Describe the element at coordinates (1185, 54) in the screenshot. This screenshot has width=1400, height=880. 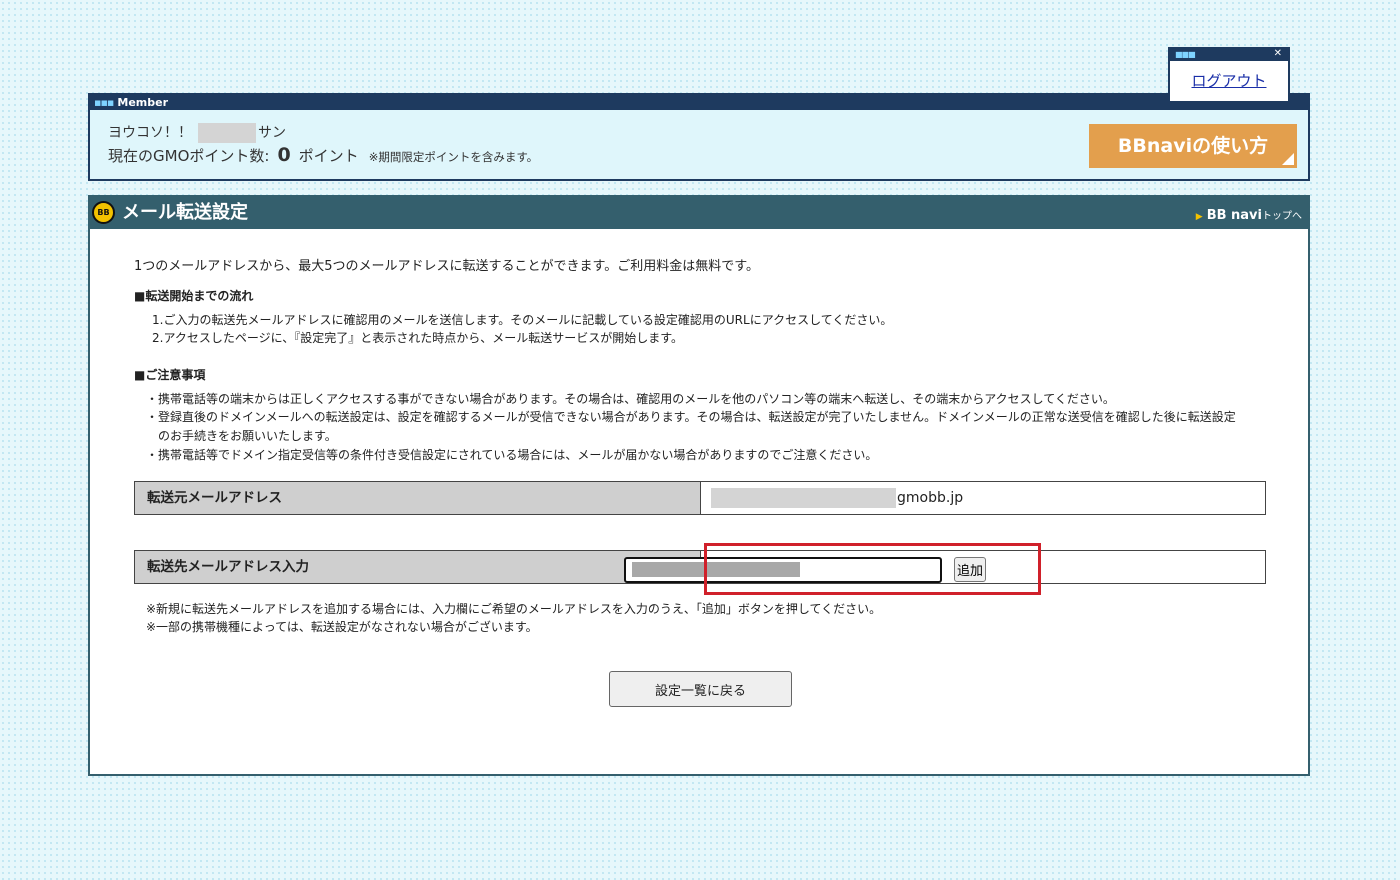
I see `dots-icon: ■■■` at that location.